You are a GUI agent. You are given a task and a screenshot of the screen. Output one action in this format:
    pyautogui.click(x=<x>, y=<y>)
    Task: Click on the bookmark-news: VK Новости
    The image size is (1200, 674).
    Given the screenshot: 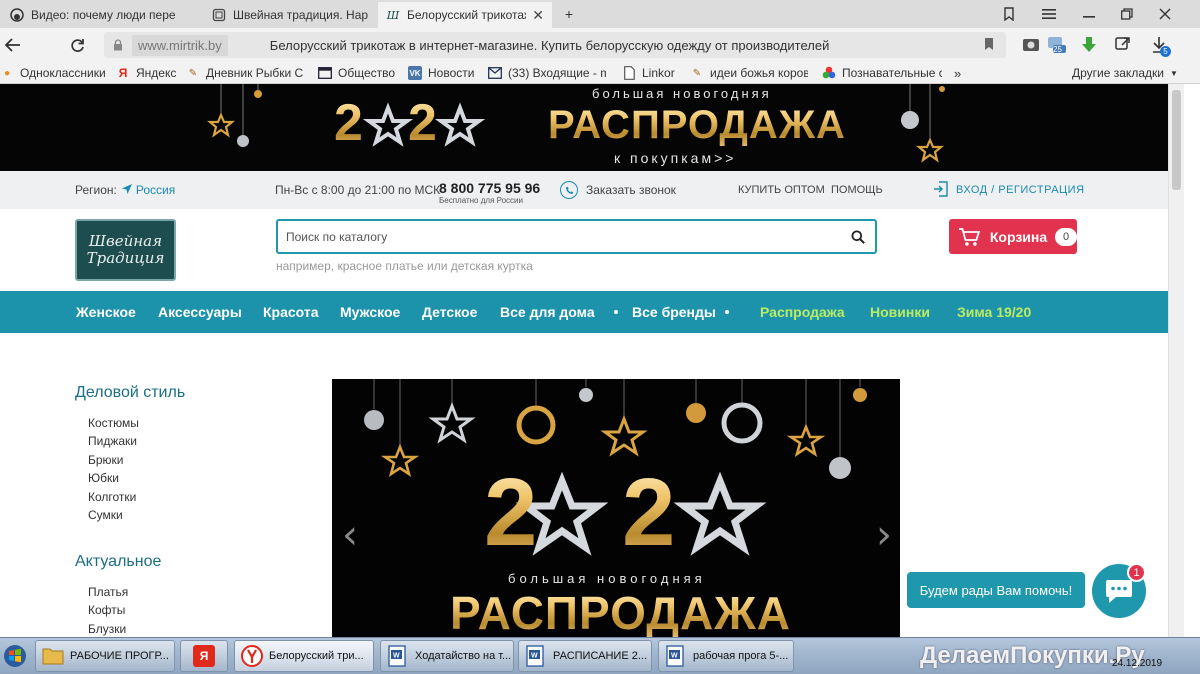 What is the action you would take?
    pyautogui.click(x=441, y=73)
    